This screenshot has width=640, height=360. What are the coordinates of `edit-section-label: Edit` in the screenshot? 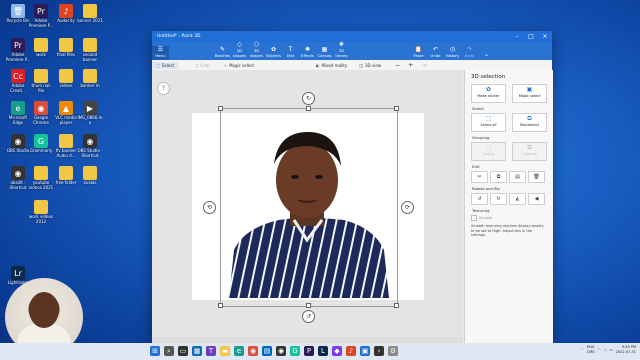 It's located at (476, 166).